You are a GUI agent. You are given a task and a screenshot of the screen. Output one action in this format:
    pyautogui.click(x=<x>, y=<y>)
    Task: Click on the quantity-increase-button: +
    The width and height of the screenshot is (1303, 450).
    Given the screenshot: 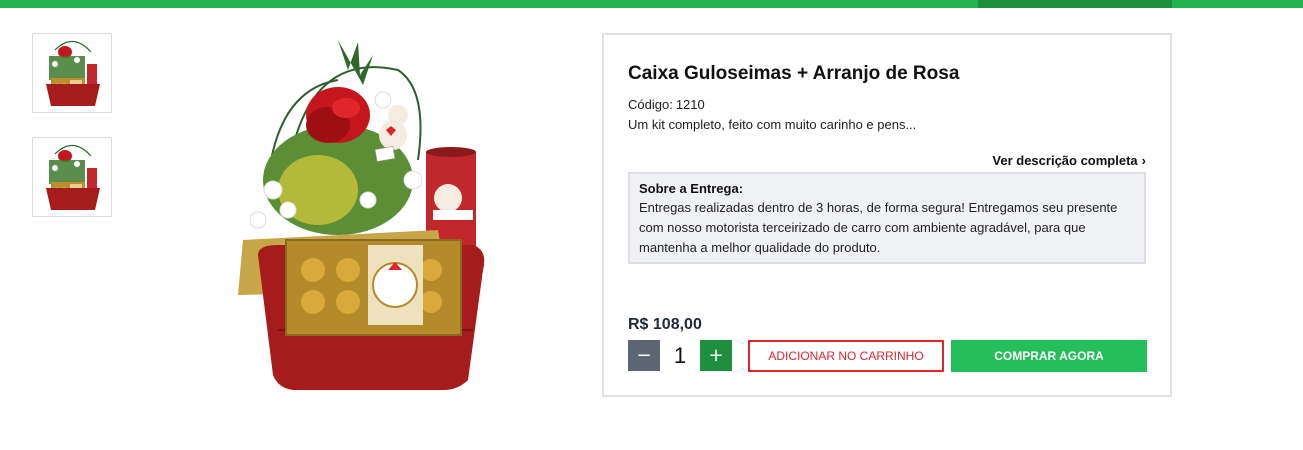 What is the action you would take?
    pyautogui.click(x=716, y=355)
    